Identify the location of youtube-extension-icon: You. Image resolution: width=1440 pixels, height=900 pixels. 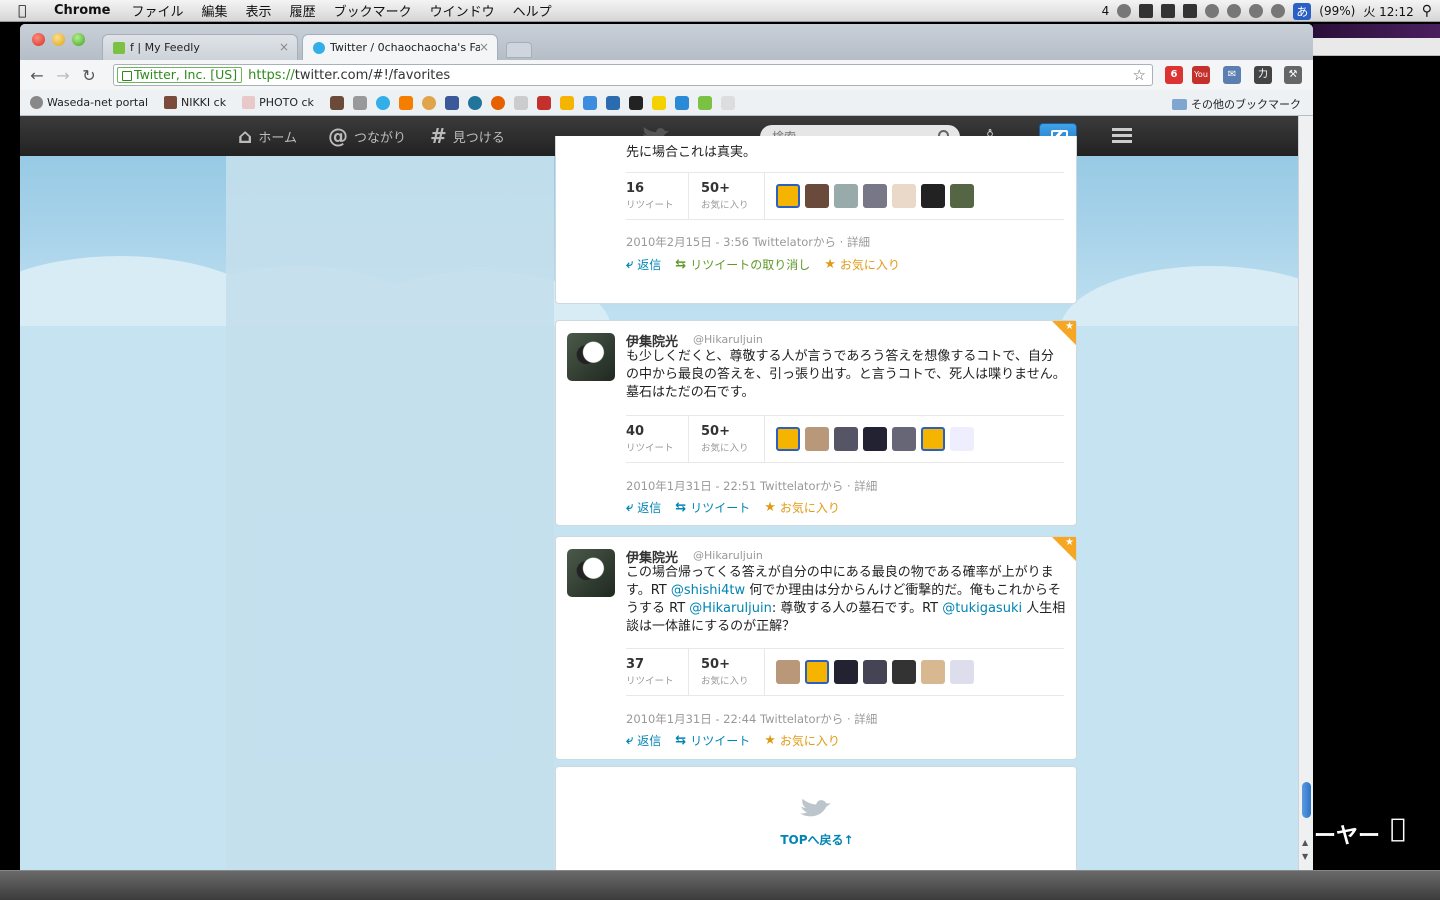
(1201, 75).